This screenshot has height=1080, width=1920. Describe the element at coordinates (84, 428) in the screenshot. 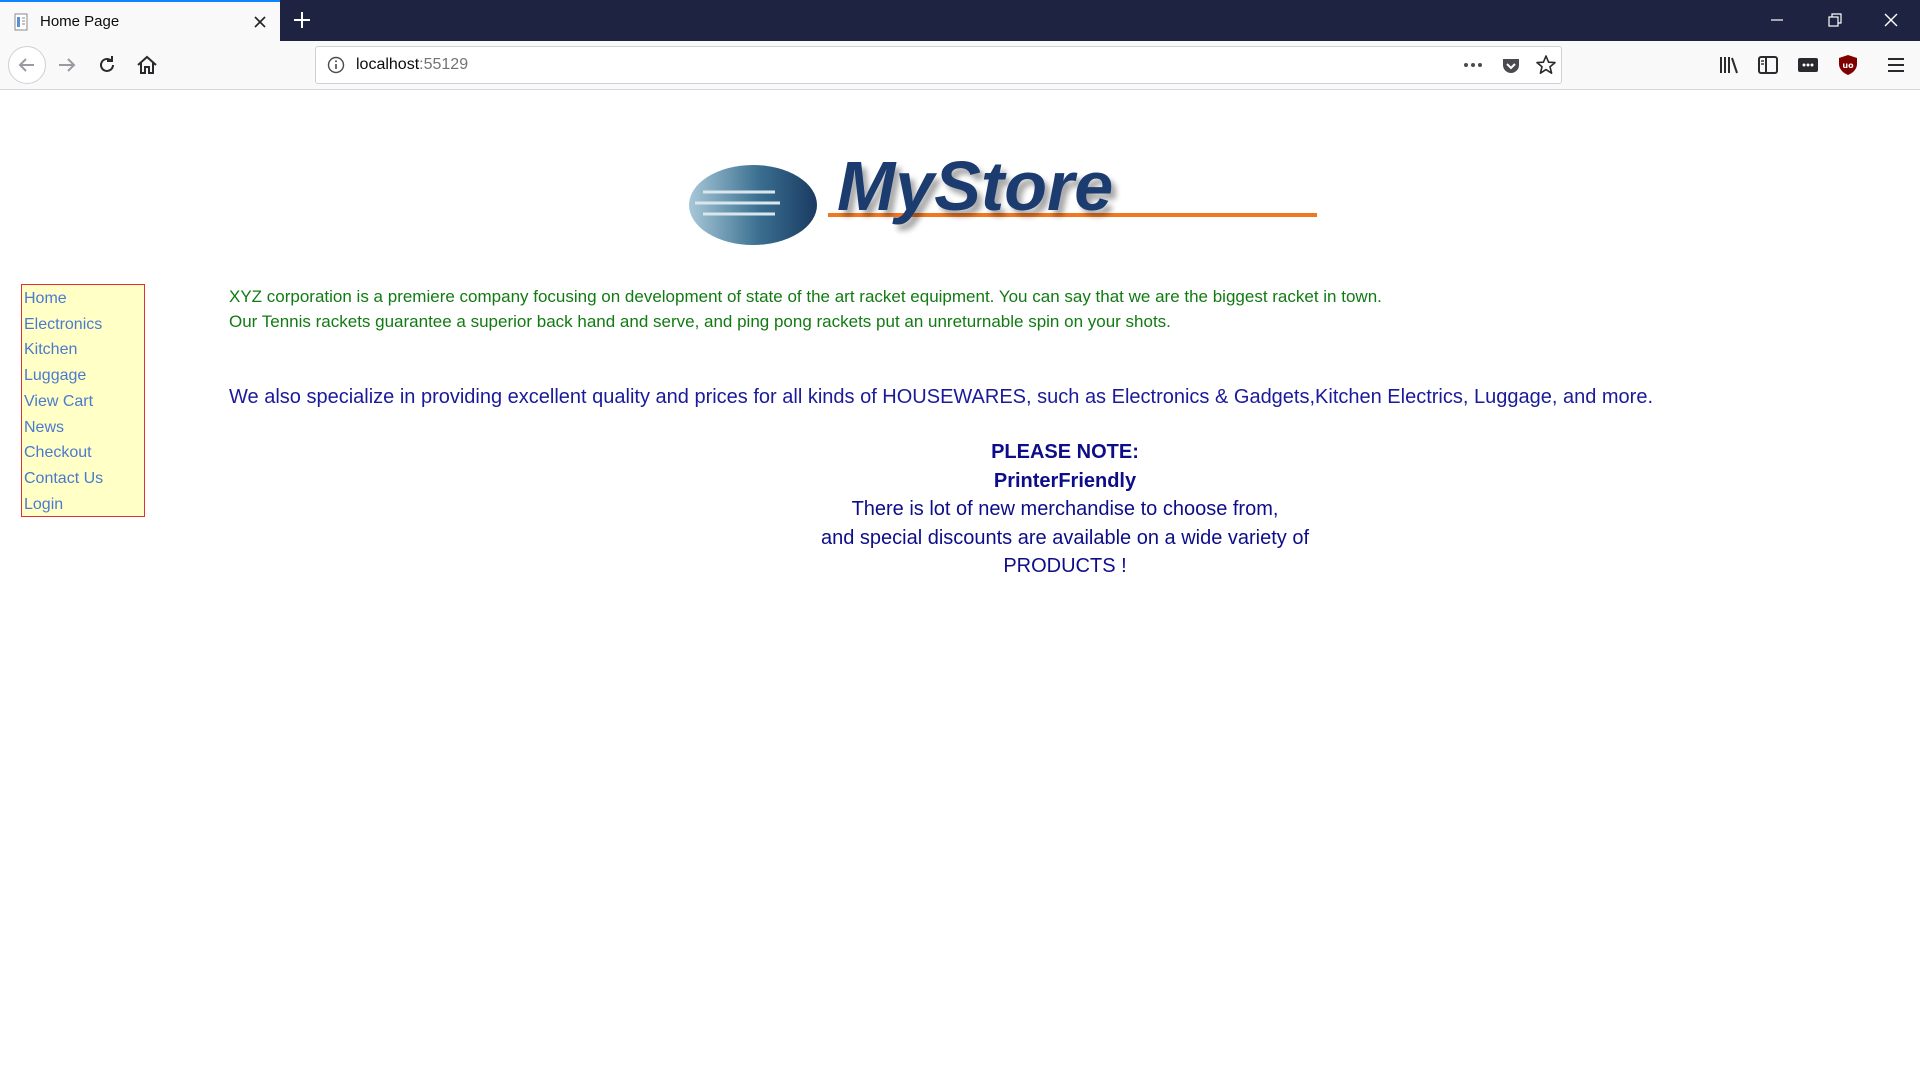

I see `sidebar-item-news: News` at that location.